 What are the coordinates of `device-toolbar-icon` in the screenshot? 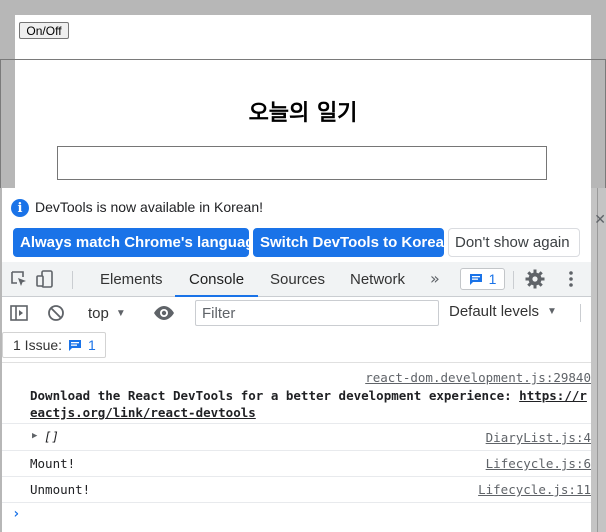 It's located at (45, 279).